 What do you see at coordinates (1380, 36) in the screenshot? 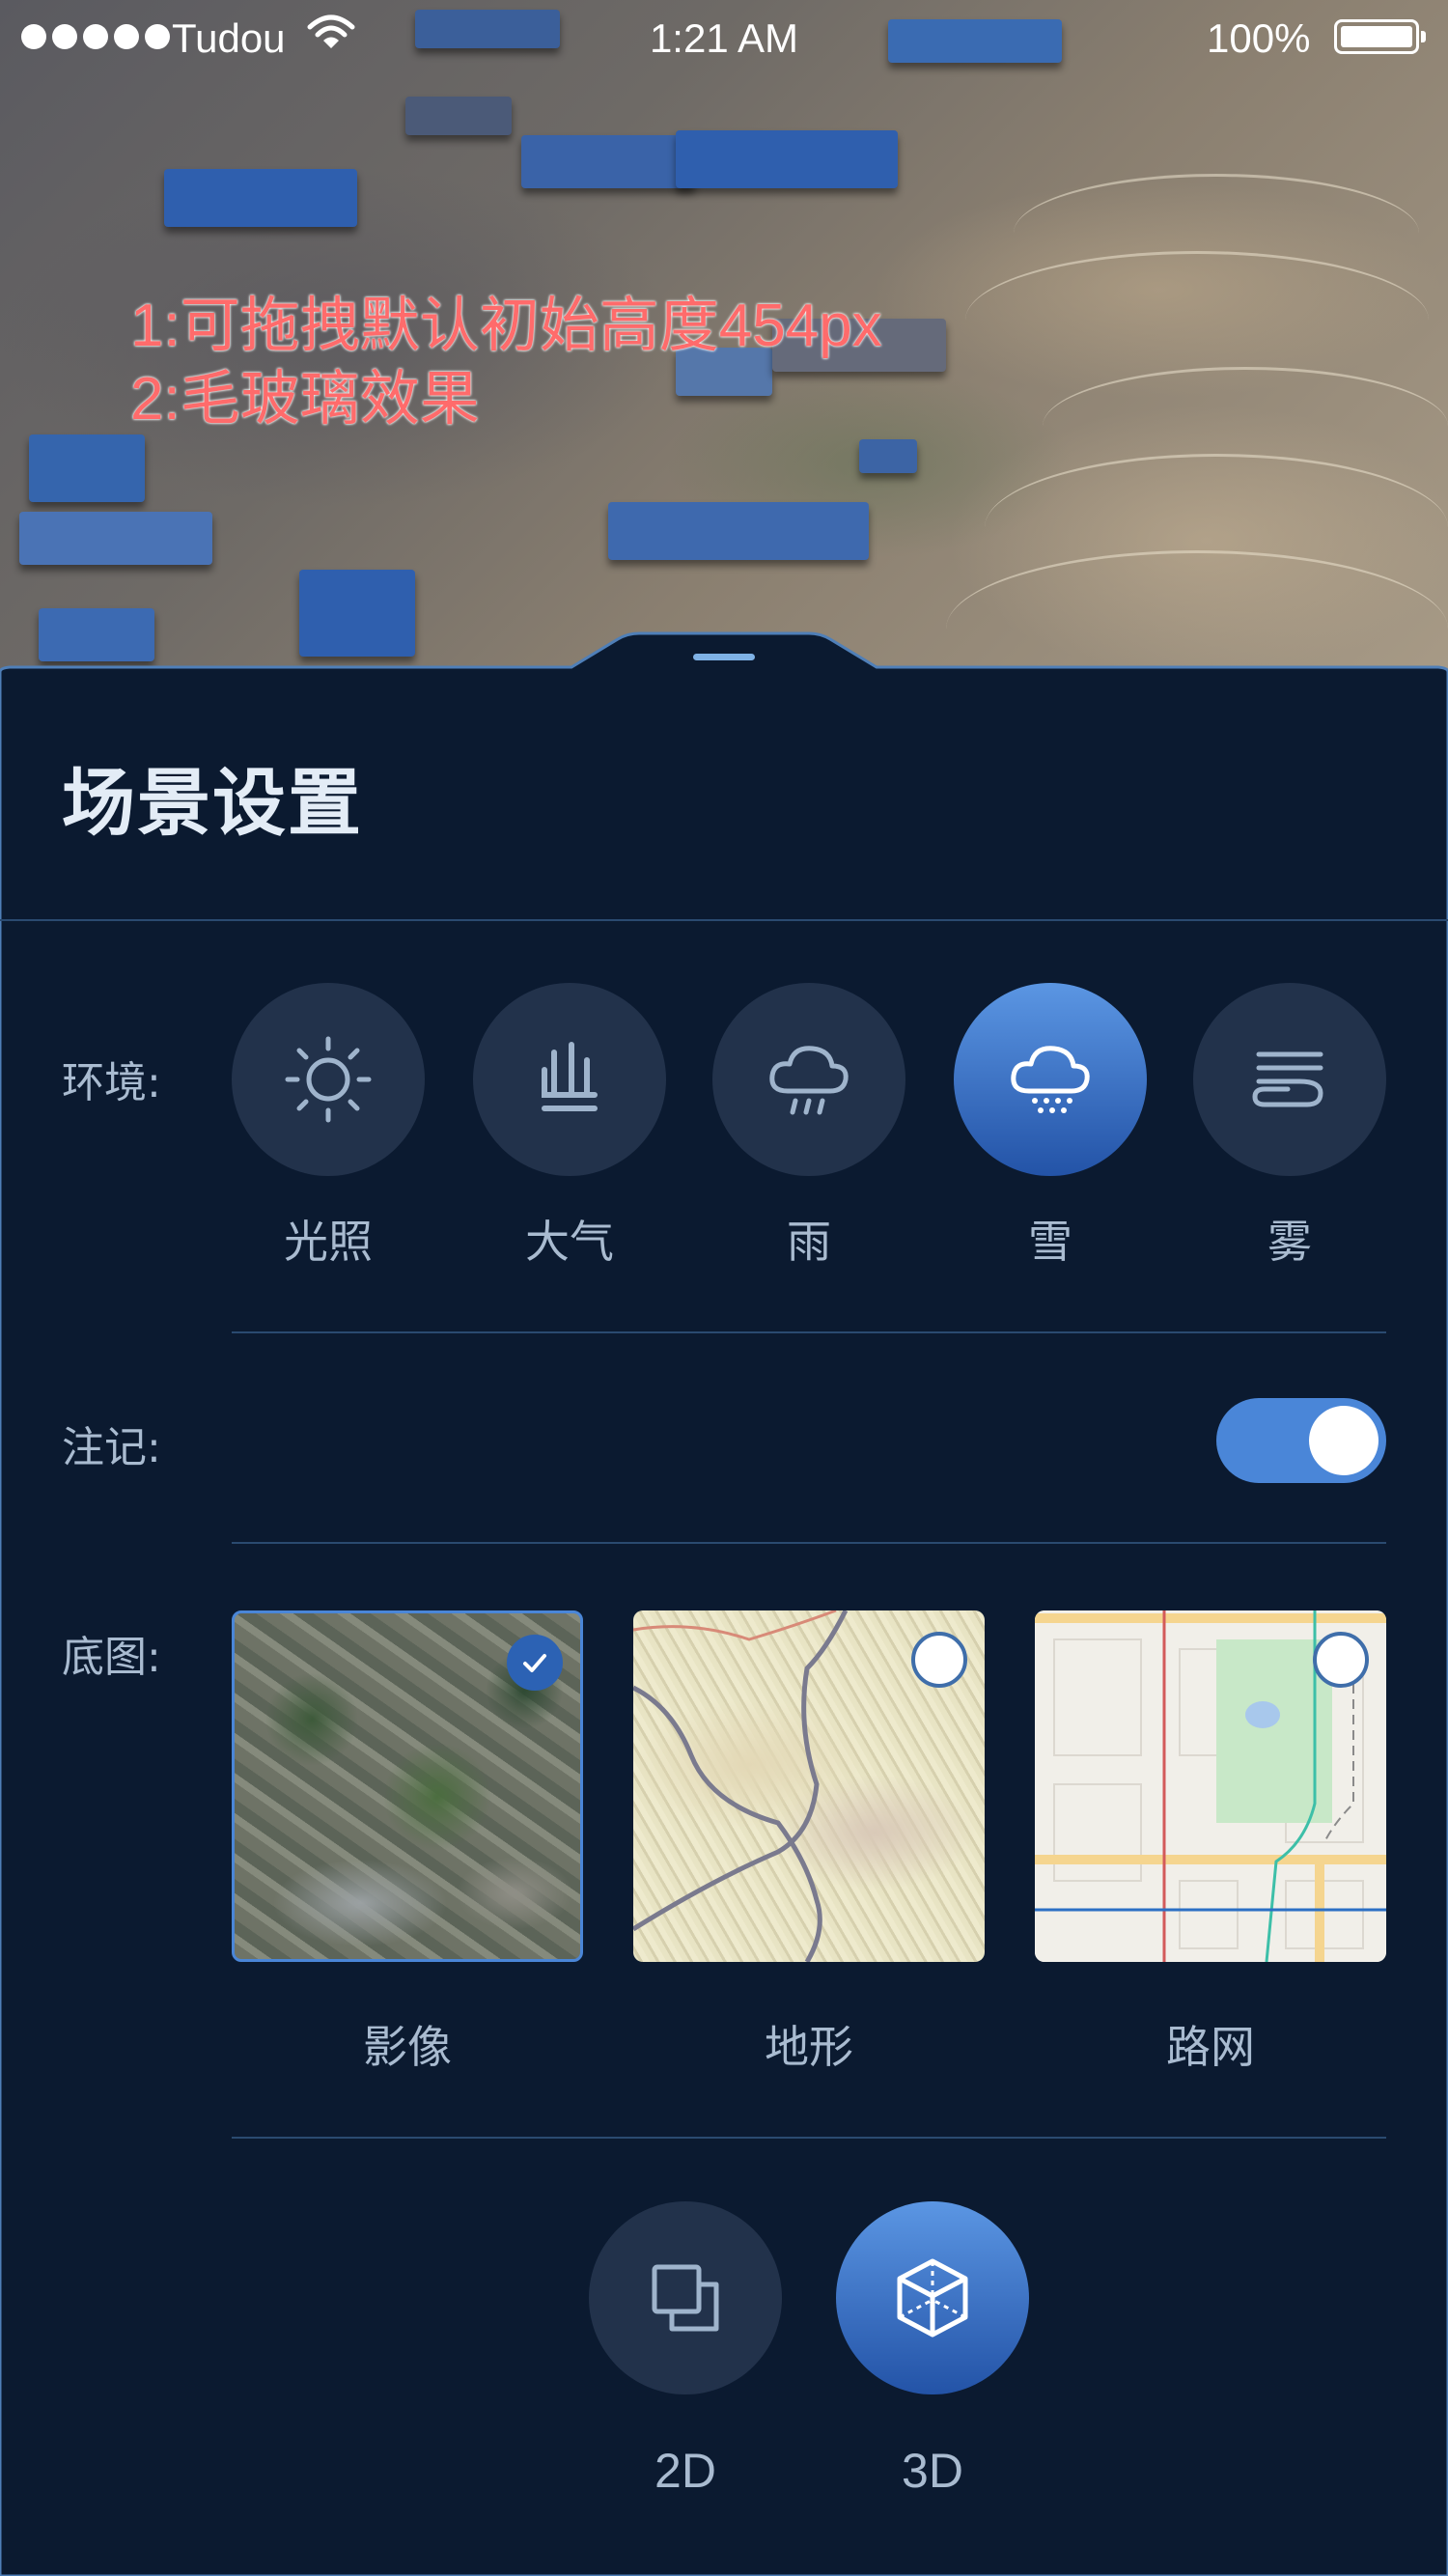
I see `battery-icon` at bounding box center [1380, 36].